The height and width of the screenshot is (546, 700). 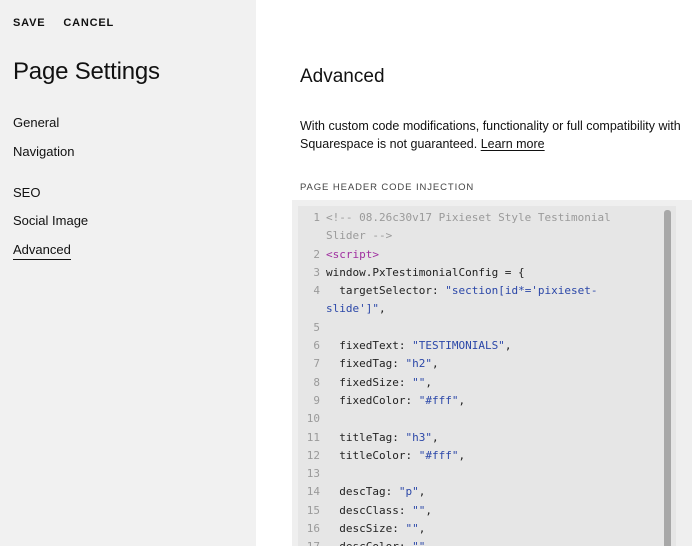 I want to click on sidebar-item-social-image: Social Image, so click(x=50, y=220).